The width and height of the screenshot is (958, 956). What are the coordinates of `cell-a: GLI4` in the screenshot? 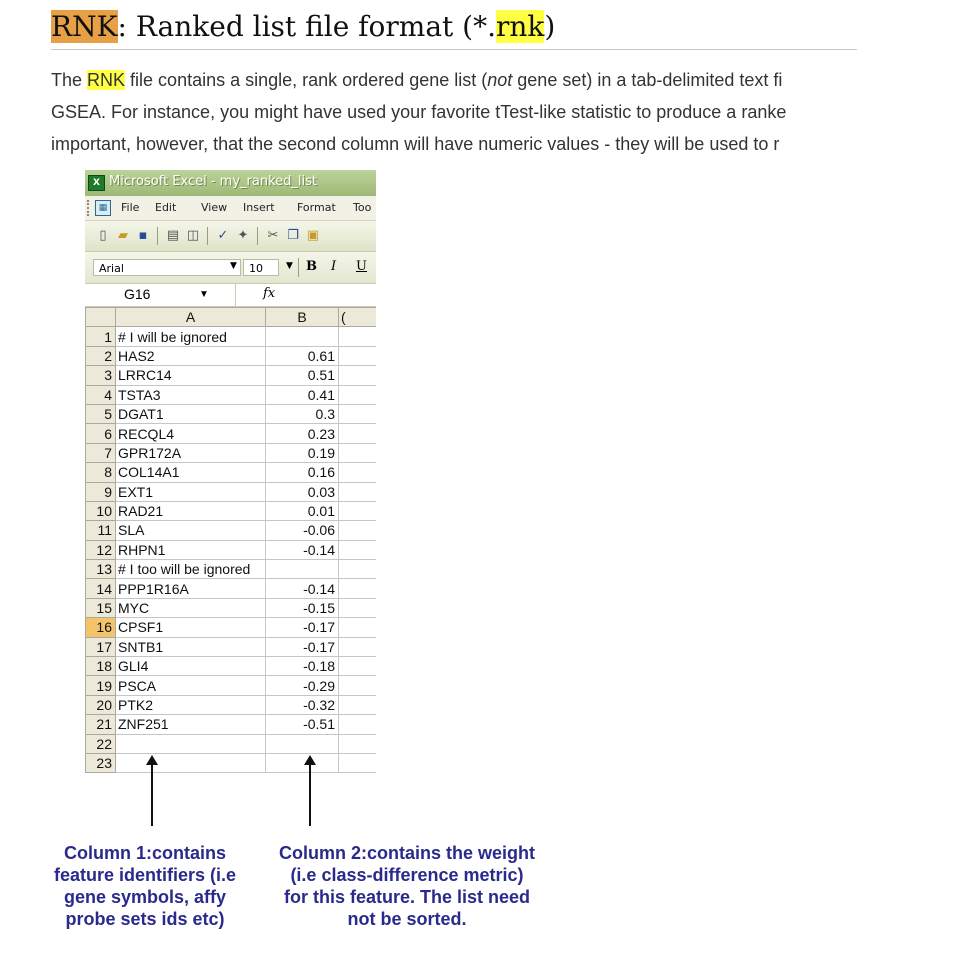 It's located at (190, 666).